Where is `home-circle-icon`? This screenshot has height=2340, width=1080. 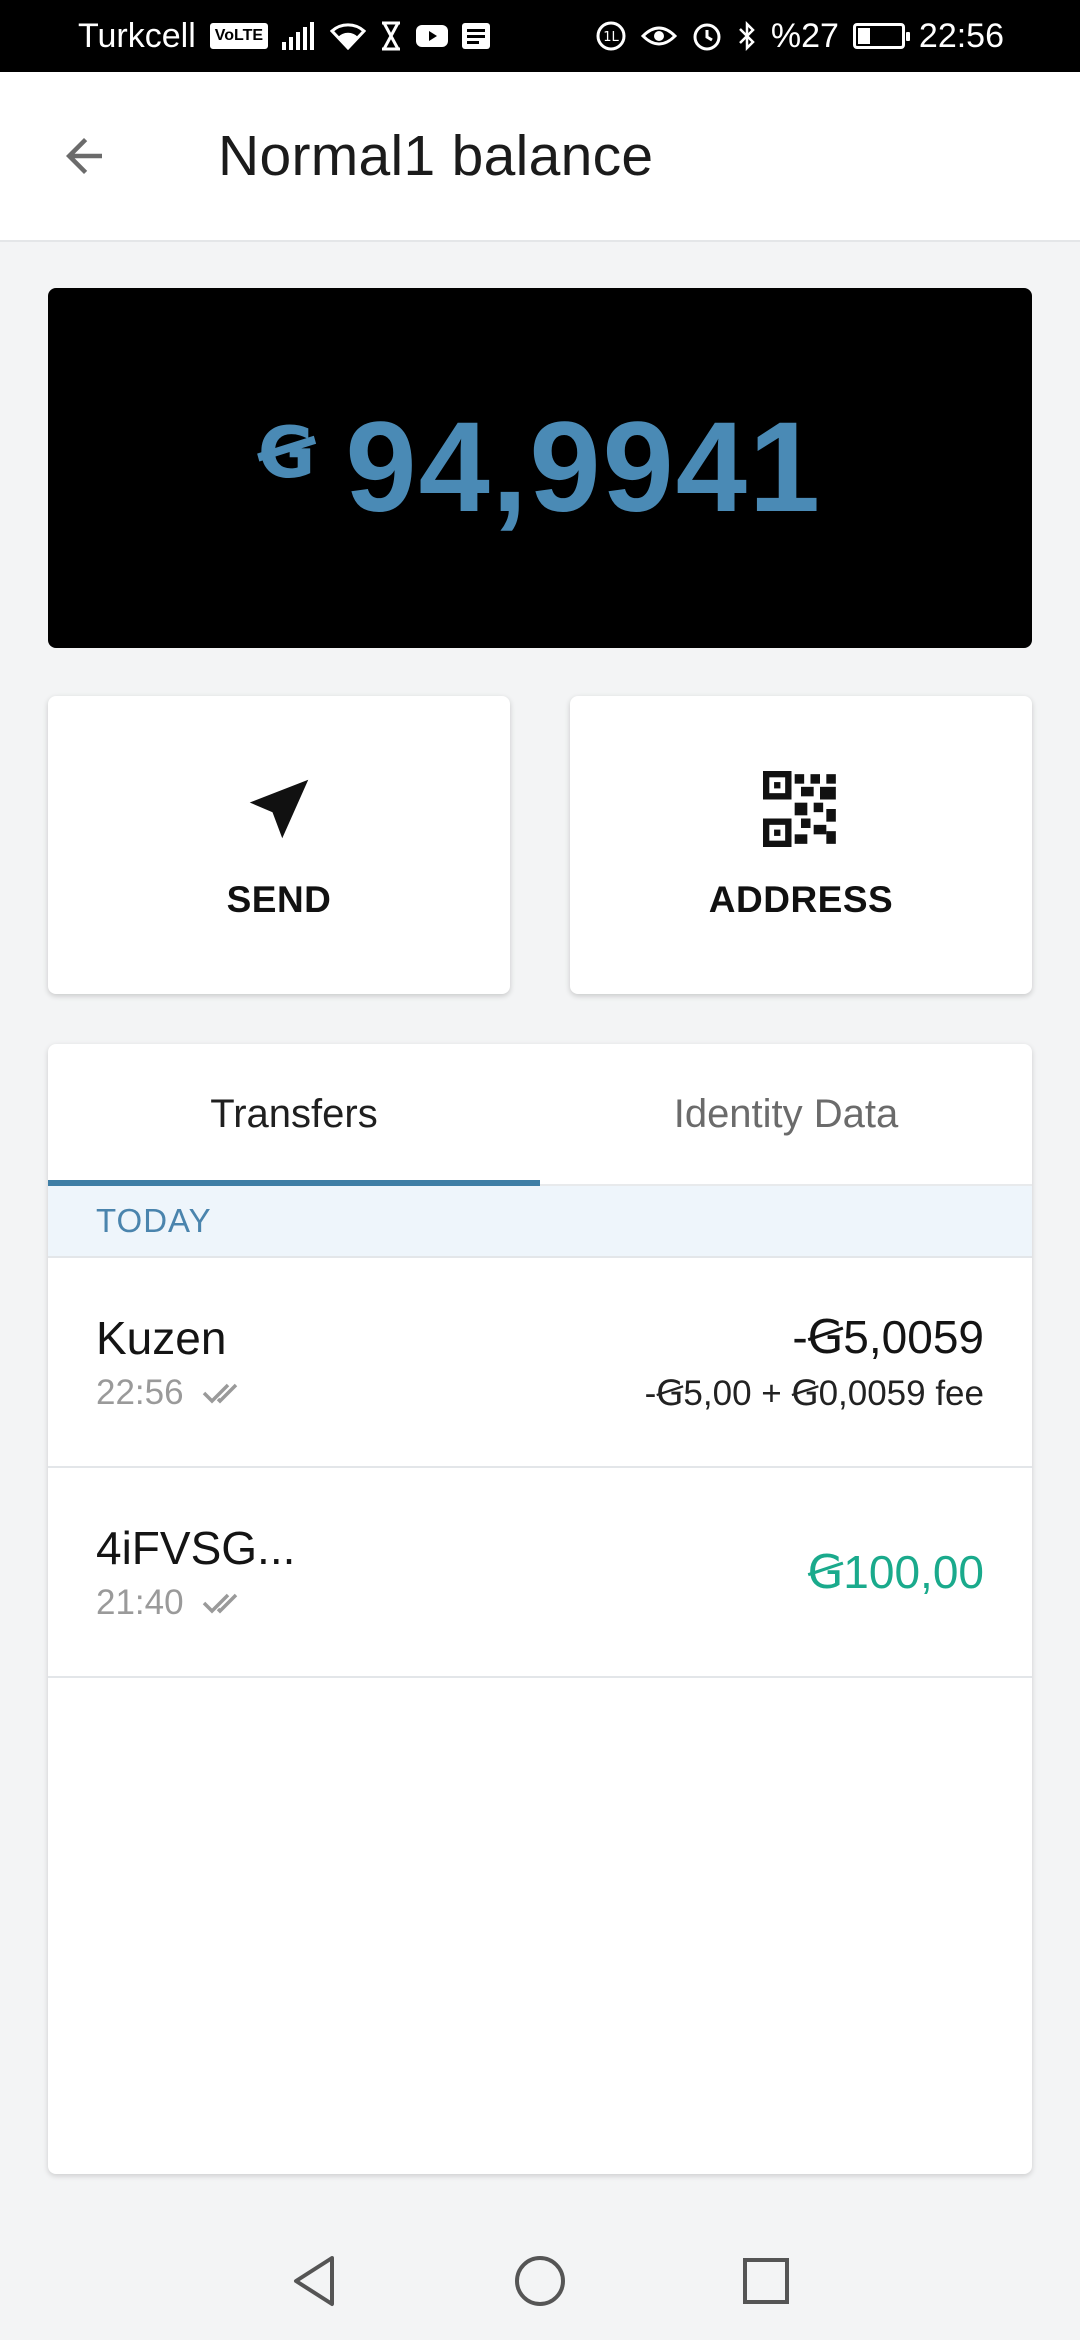
home-circle-icon is located at coordinates (540, 2281).